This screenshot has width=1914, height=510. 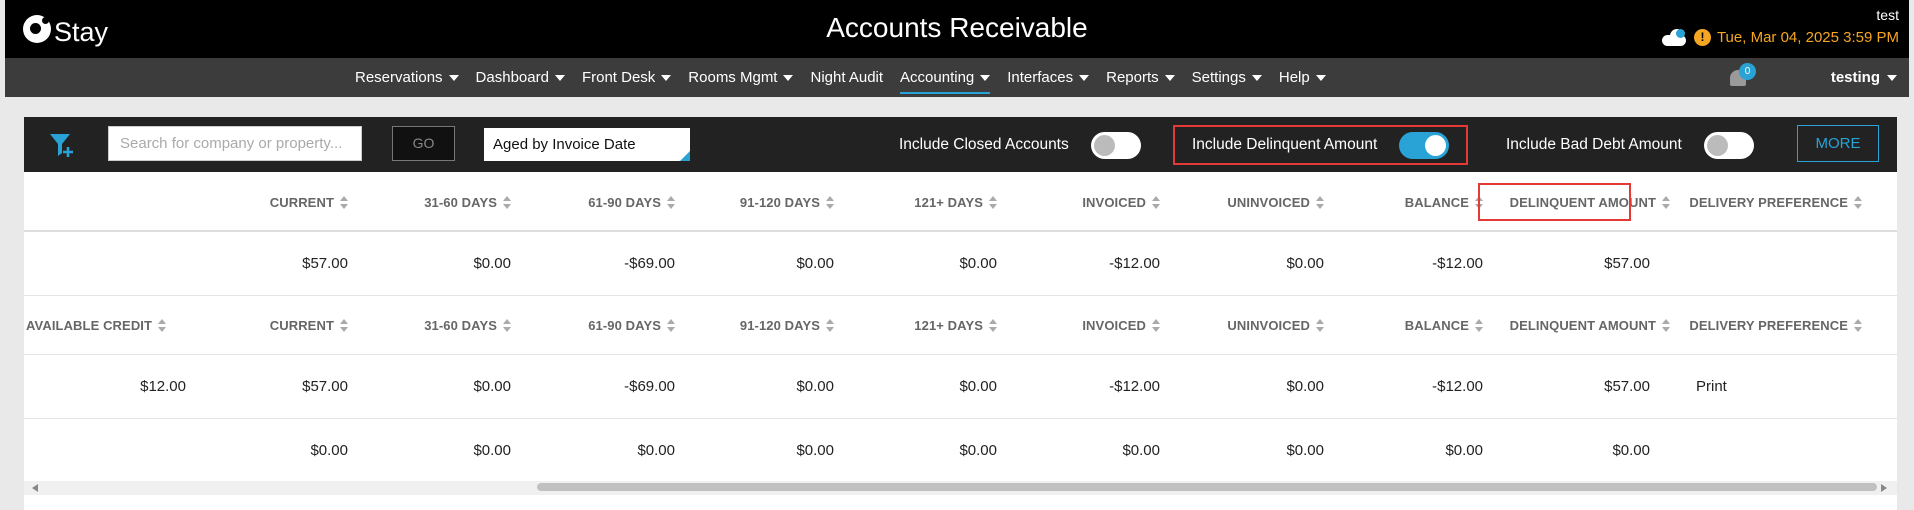 What do you see at coordinates (1149, 77) in the screenshot?
I see `nav-reports: Reports` at bounding box center [1149, 77].